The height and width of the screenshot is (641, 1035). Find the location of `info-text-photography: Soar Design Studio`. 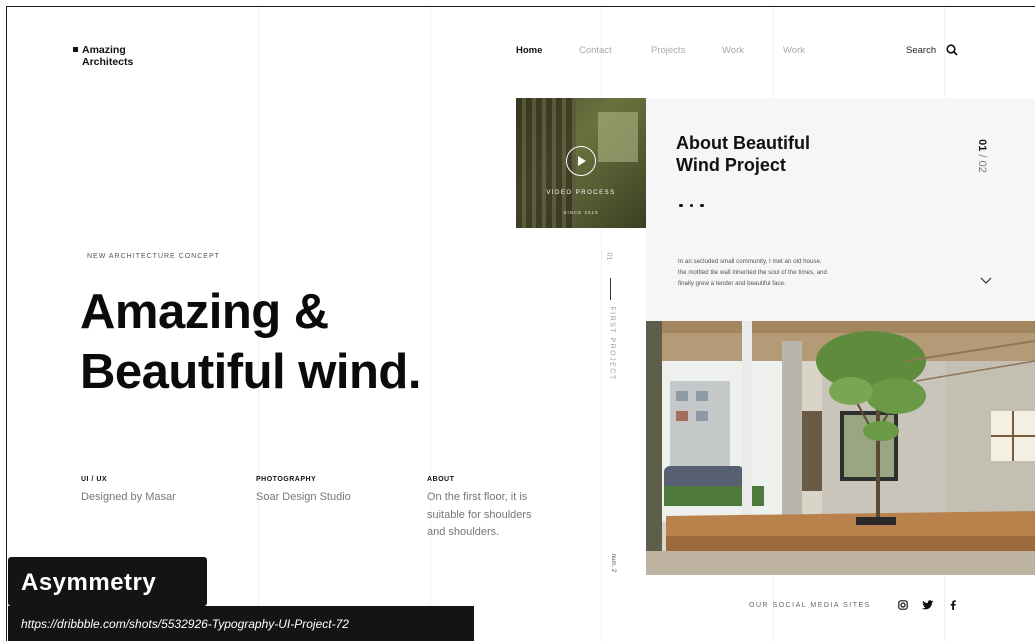

info-text-photography: Soar Design Studio is located at coordinates (303, 497).